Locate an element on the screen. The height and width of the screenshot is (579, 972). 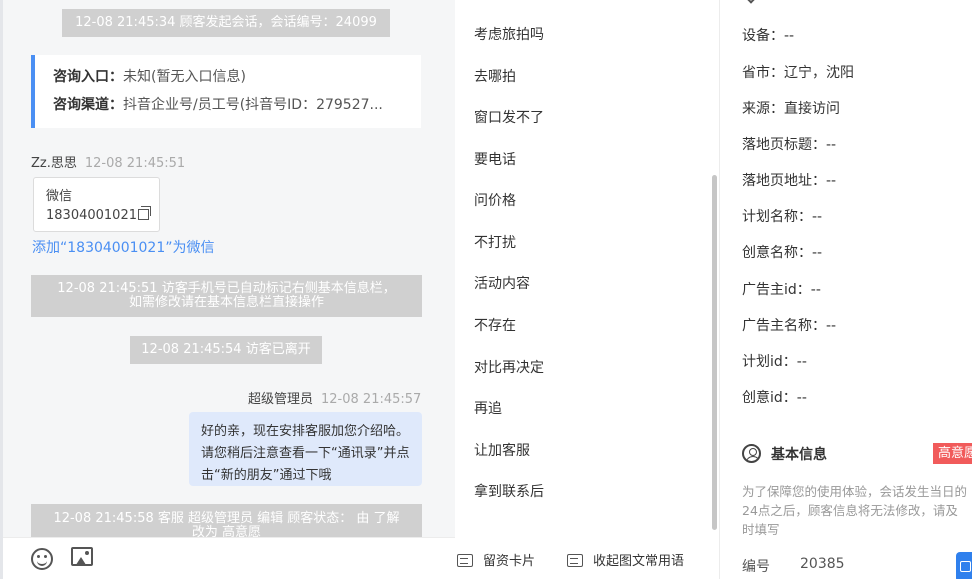
info-label: 计划名称： is located at coordinates (777, 217).